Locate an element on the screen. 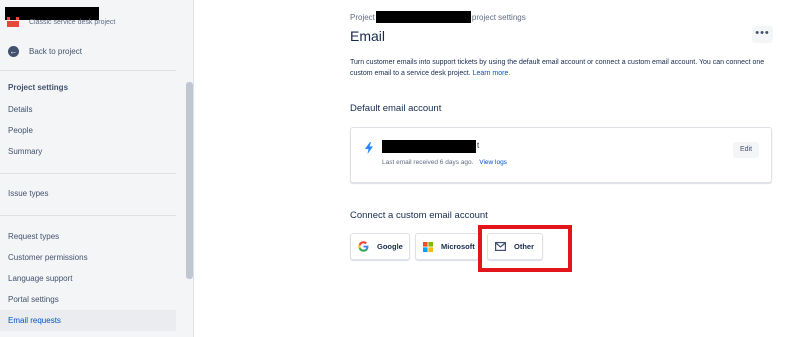  breadcrumb: Project project settings is located at coordinates (438, 17).